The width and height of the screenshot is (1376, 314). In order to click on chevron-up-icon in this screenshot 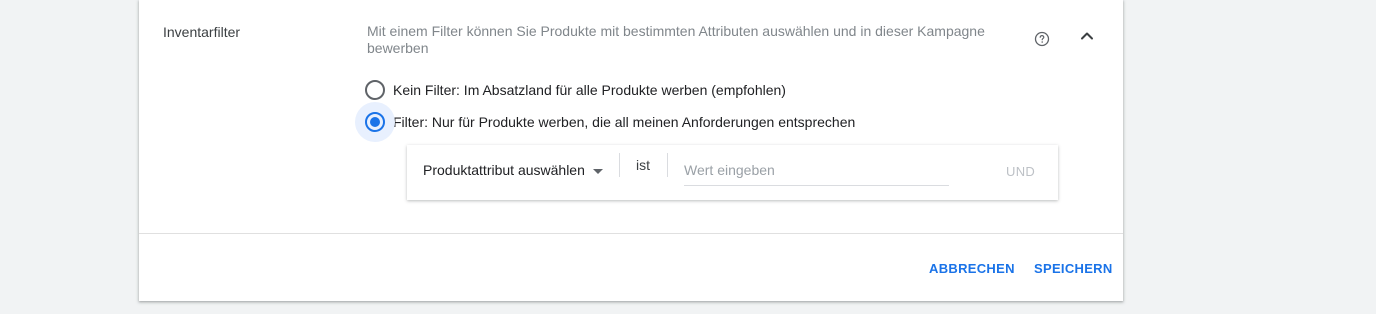, I will do `click(1087, 36)`.